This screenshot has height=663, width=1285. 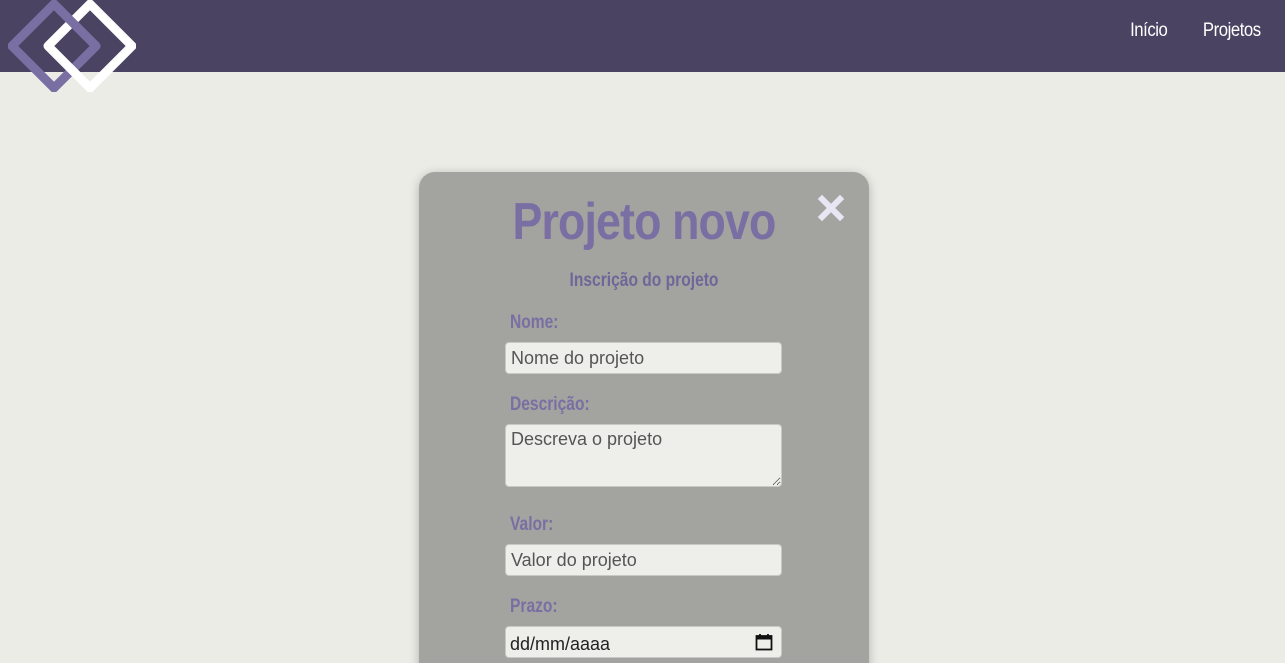 I want to click on name-input, so click(x=643, y=358).